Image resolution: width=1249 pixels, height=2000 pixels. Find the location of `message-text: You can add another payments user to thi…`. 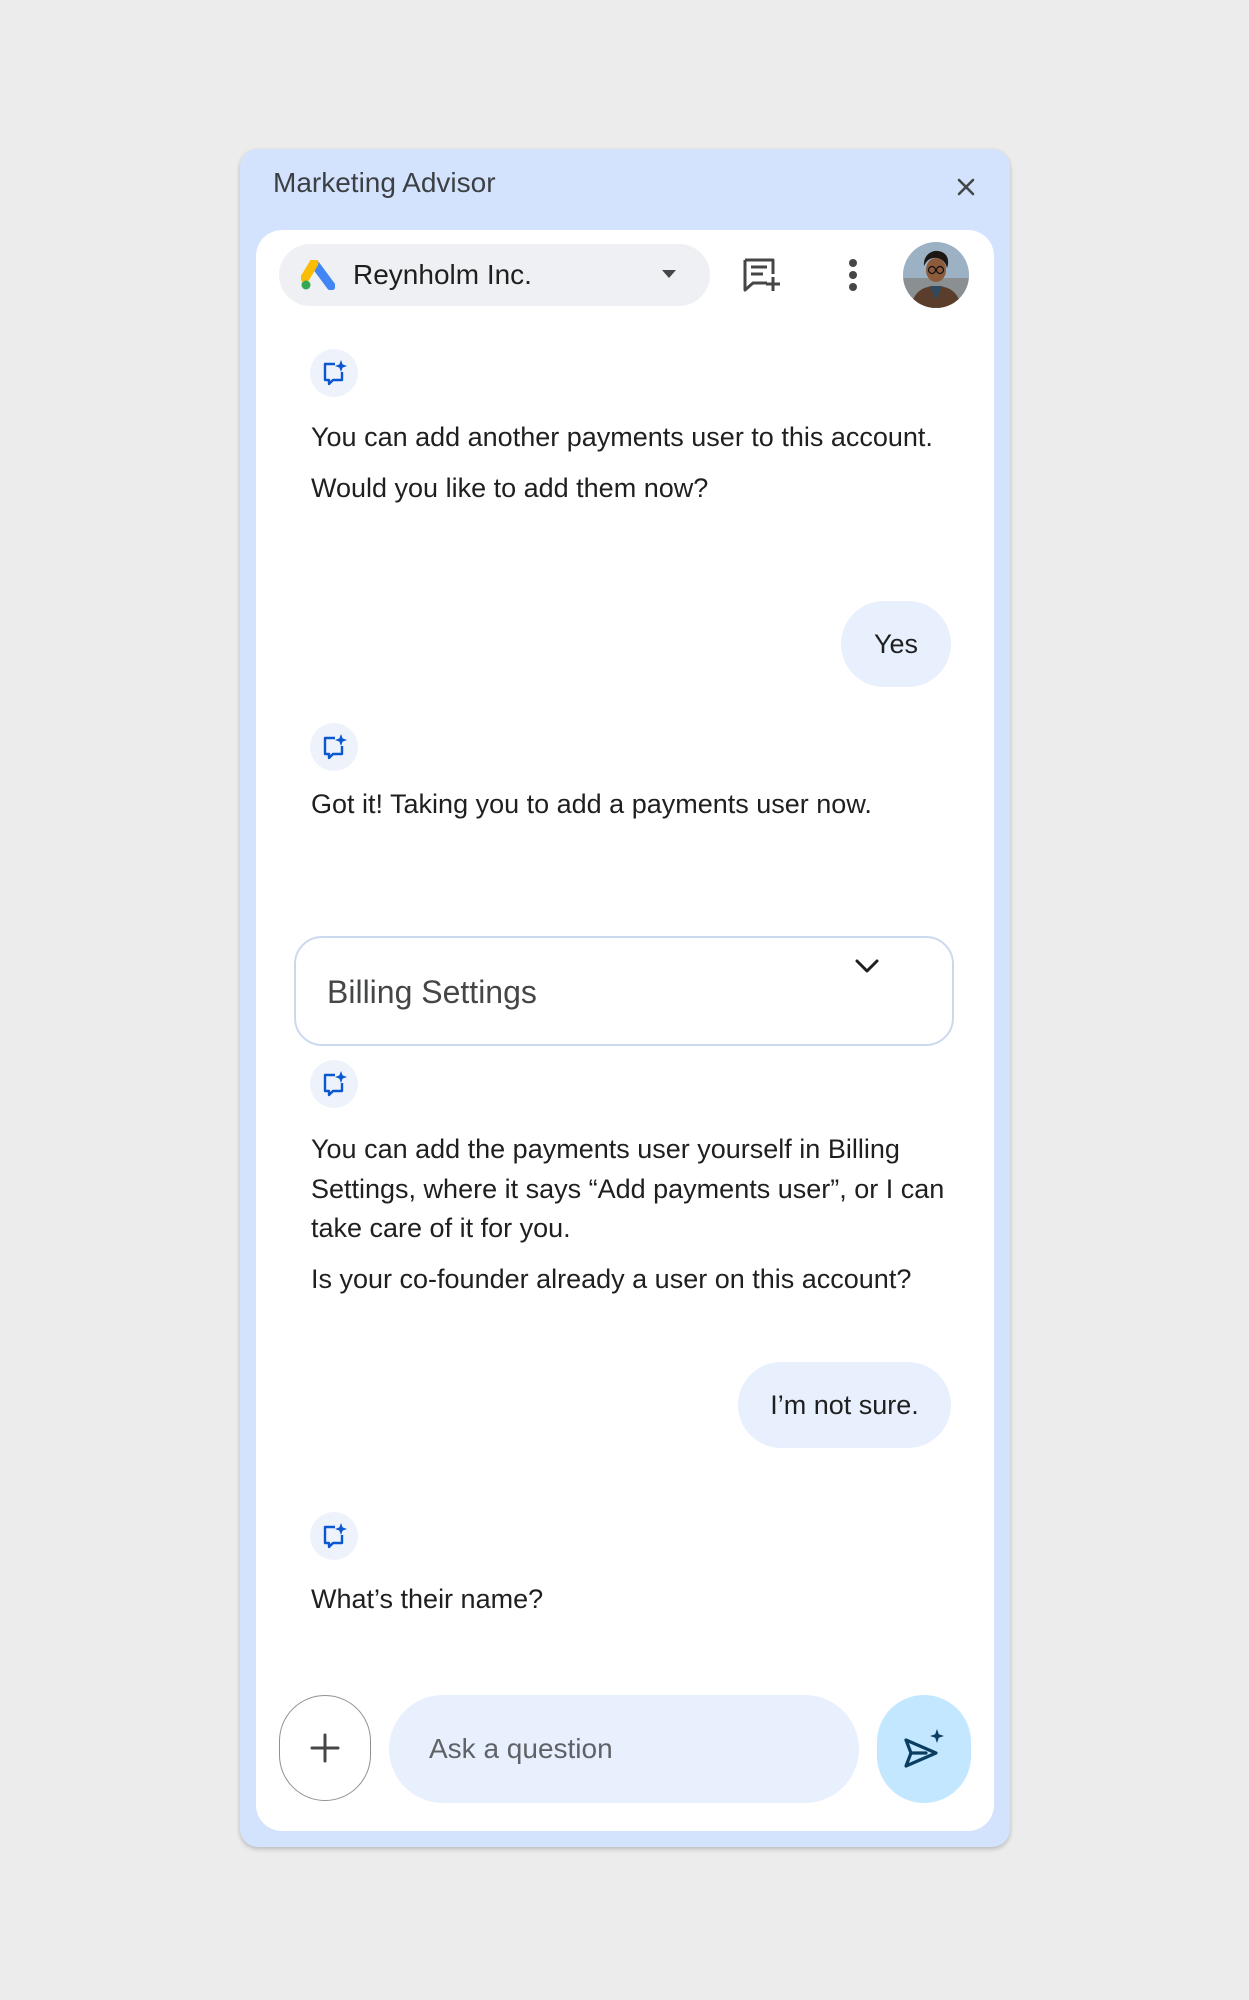

message-text: You can add another payments user to thi… is located at coordinates (622, 437).